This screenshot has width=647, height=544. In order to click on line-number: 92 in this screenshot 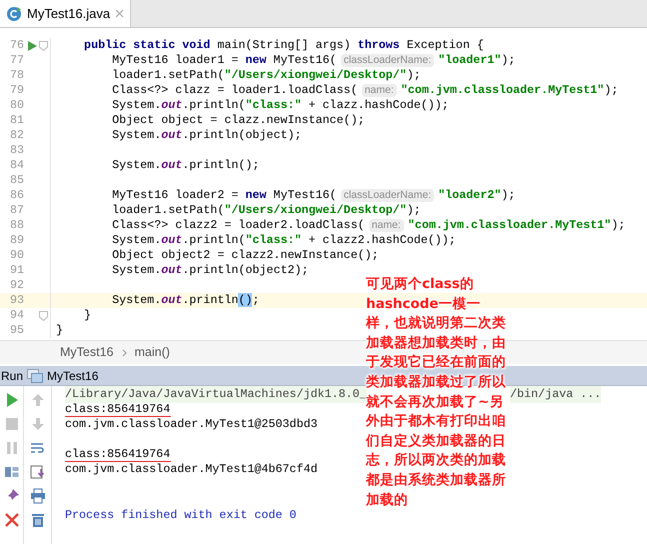, I will do `click(16, 285)`.